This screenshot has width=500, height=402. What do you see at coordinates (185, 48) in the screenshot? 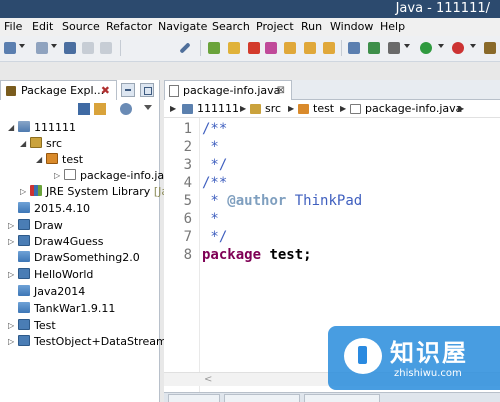
I see `skip-breakpoints-icon` at bounding box center [185, 48].